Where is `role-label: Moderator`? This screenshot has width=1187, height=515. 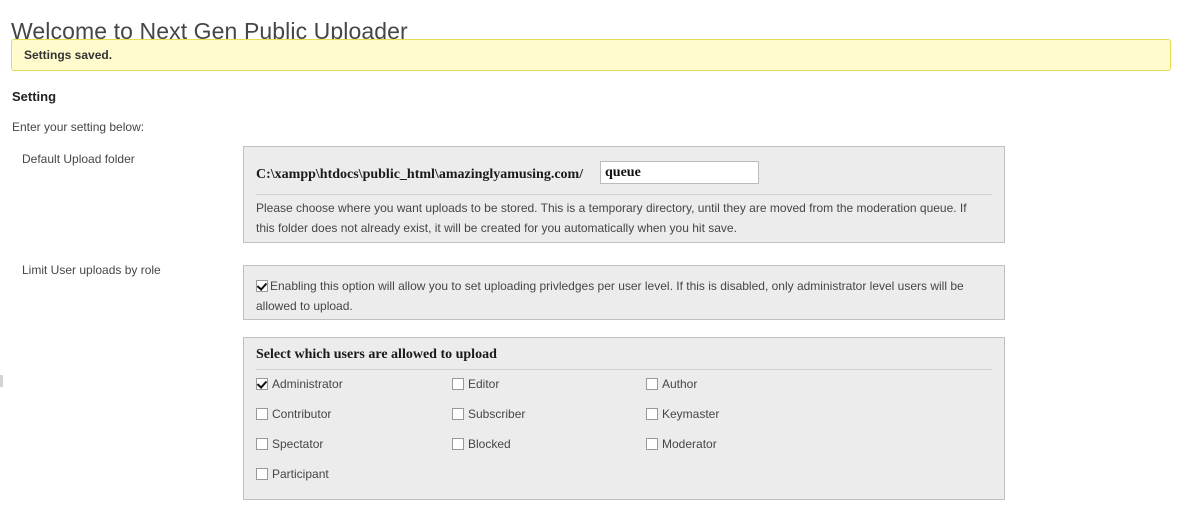 role-label: Moderator is located at coordinates (689, 444).